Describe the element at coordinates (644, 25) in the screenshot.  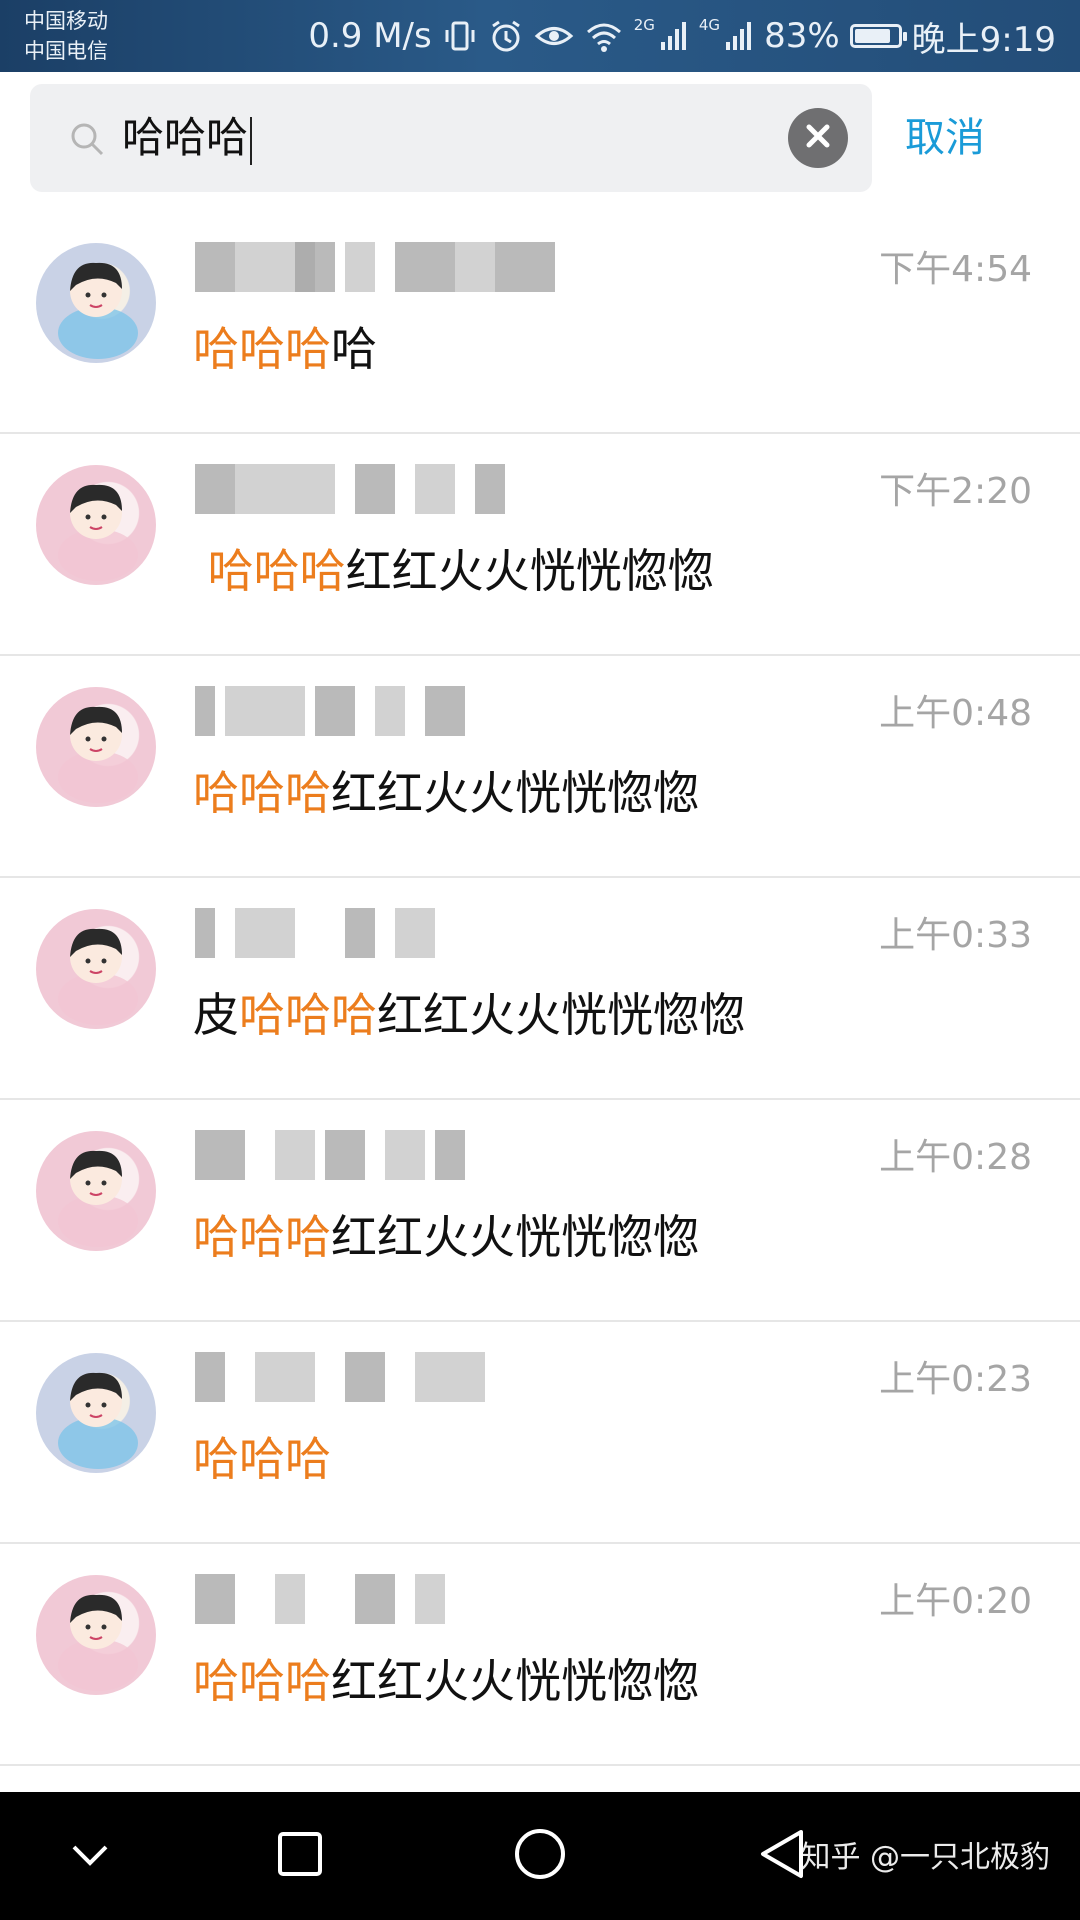
I see `network-2g-label: 2G` at that location.